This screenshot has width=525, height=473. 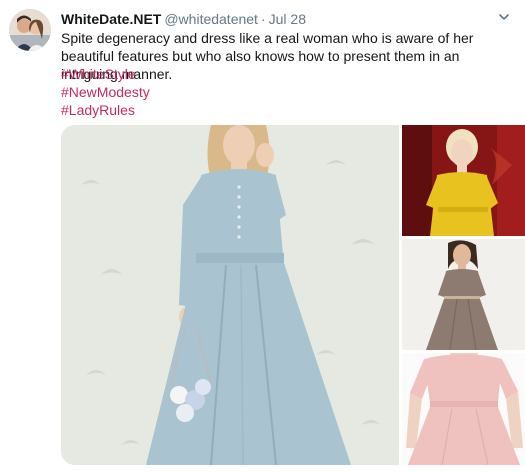 I want to click on yellow-dress-photo, so click(x=463, y=180).